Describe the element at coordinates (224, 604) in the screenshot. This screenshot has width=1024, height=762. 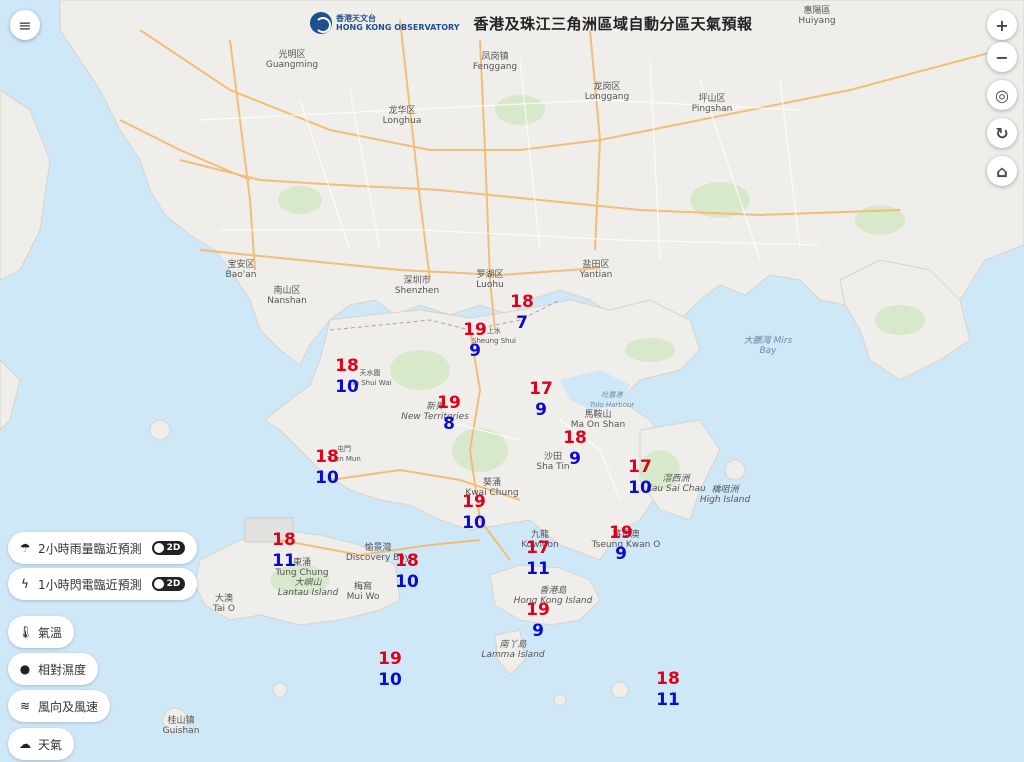
I see `place-label: 大澳 Tai O` at that location.